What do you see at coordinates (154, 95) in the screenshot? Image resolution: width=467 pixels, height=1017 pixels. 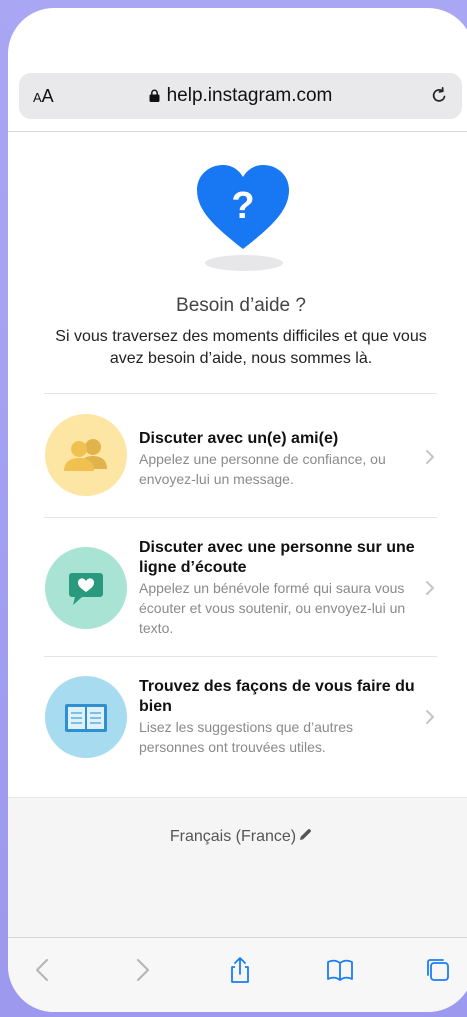 I see `lock-icon` at bounding box center [154, 95].